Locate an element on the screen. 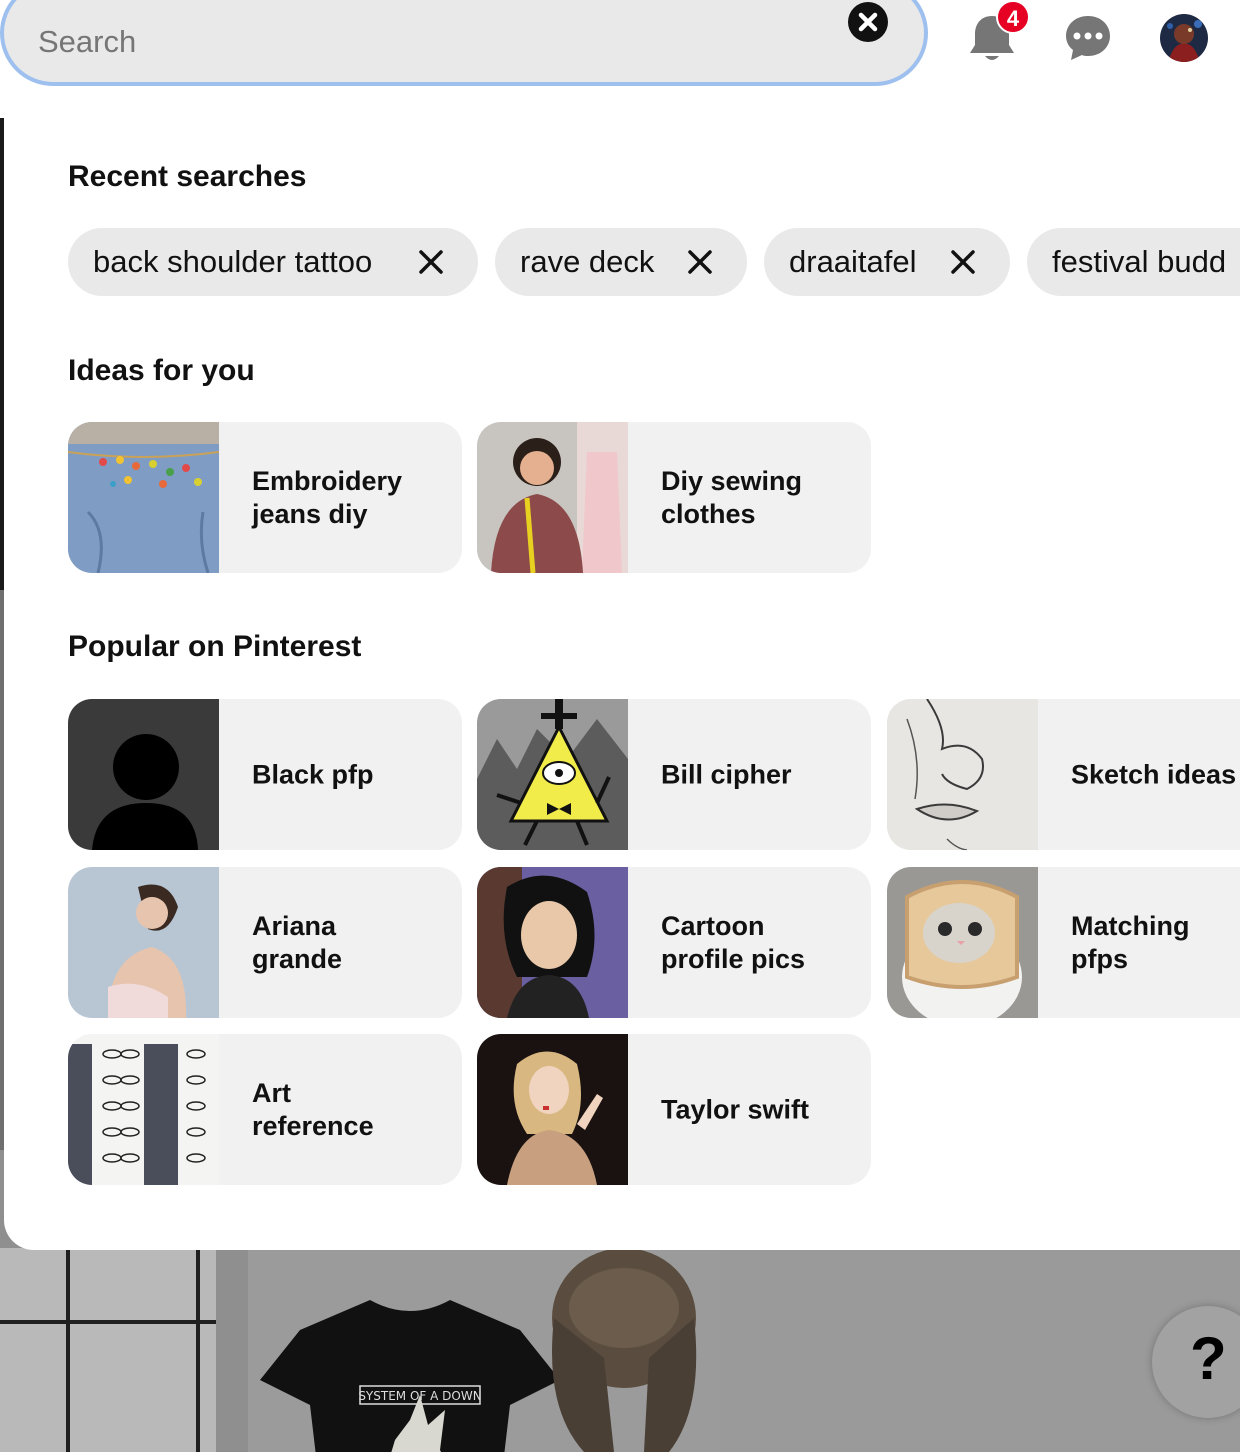  ariana-grande-image is located at coordinates (143, 942).